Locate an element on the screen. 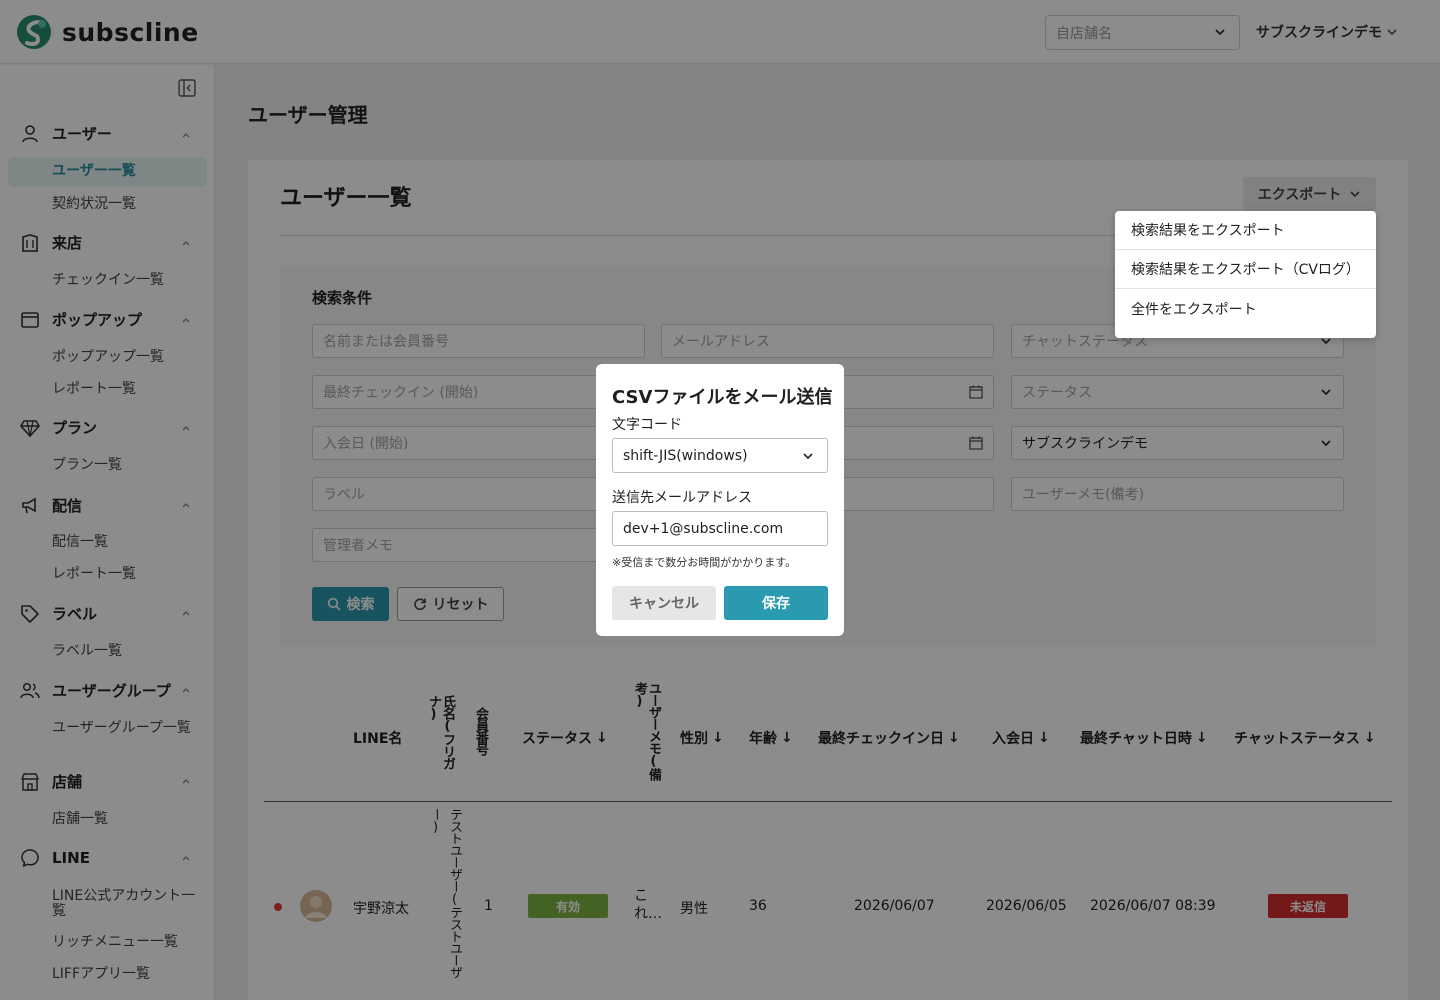 Image resolution: width=1440 pixels, height=1000 pixels. save-button: 保存 is located at coordinates (776, 603).